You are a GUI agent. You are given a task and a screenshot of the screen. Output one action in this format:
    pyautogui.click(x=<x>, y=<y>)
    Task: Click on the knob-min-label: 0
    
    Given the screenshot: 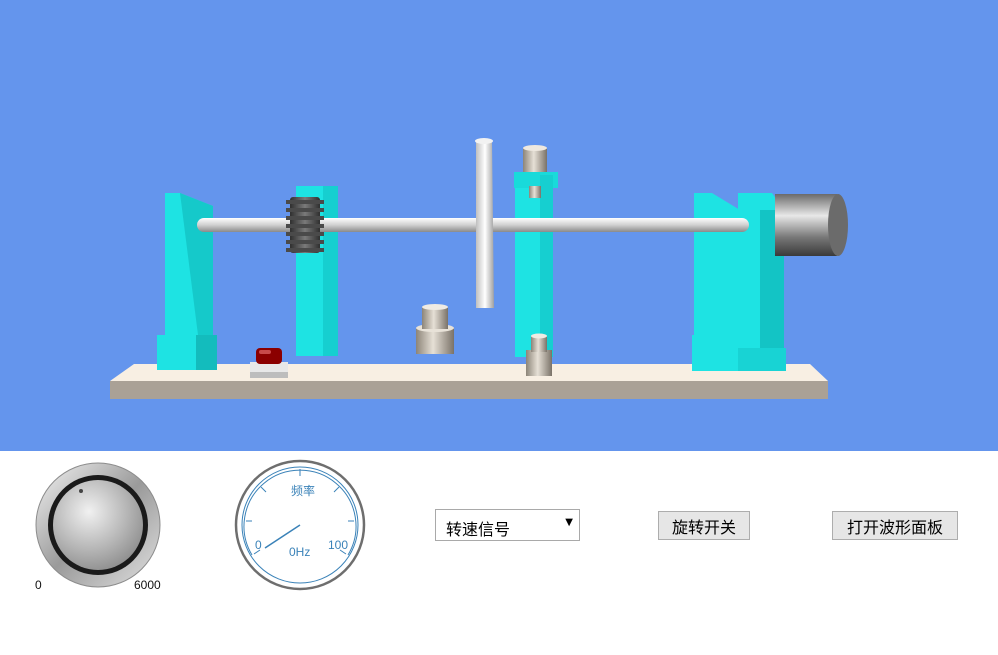 What is the action you would take?
    pyautogui.click(x=38, y=585)
    